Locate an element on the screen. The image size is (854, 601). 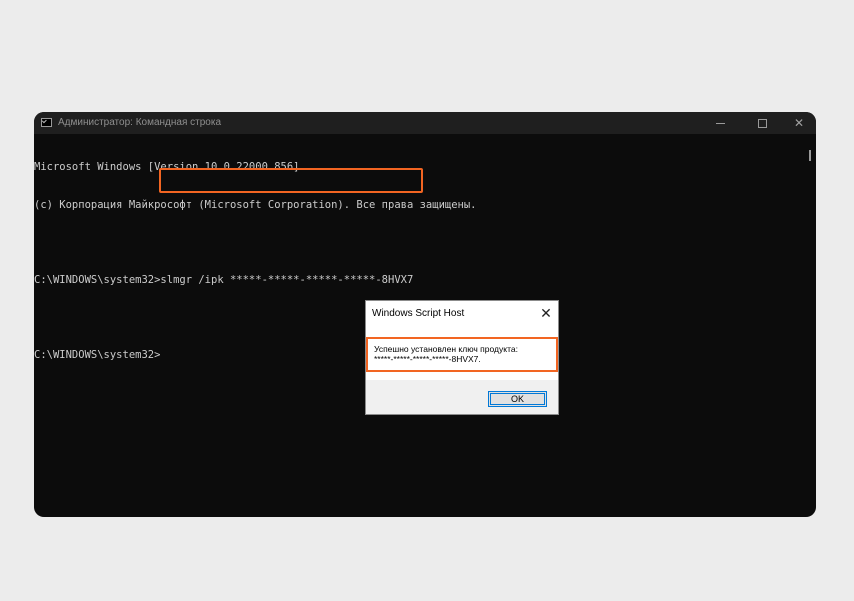
dialog-footer: OK is located at coordinates (462, 397).